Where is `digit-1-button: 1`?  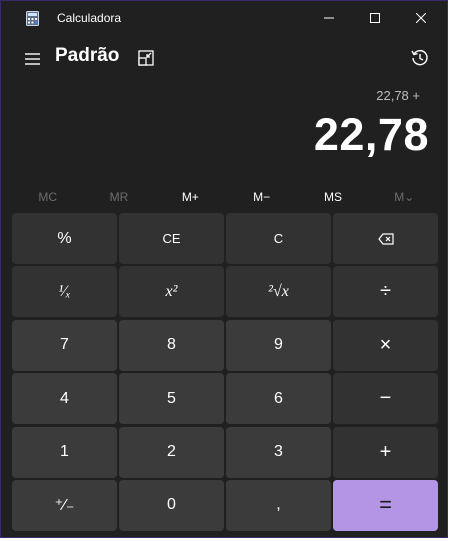 digit-1-button: 1 is located at coordinates (64, 452).